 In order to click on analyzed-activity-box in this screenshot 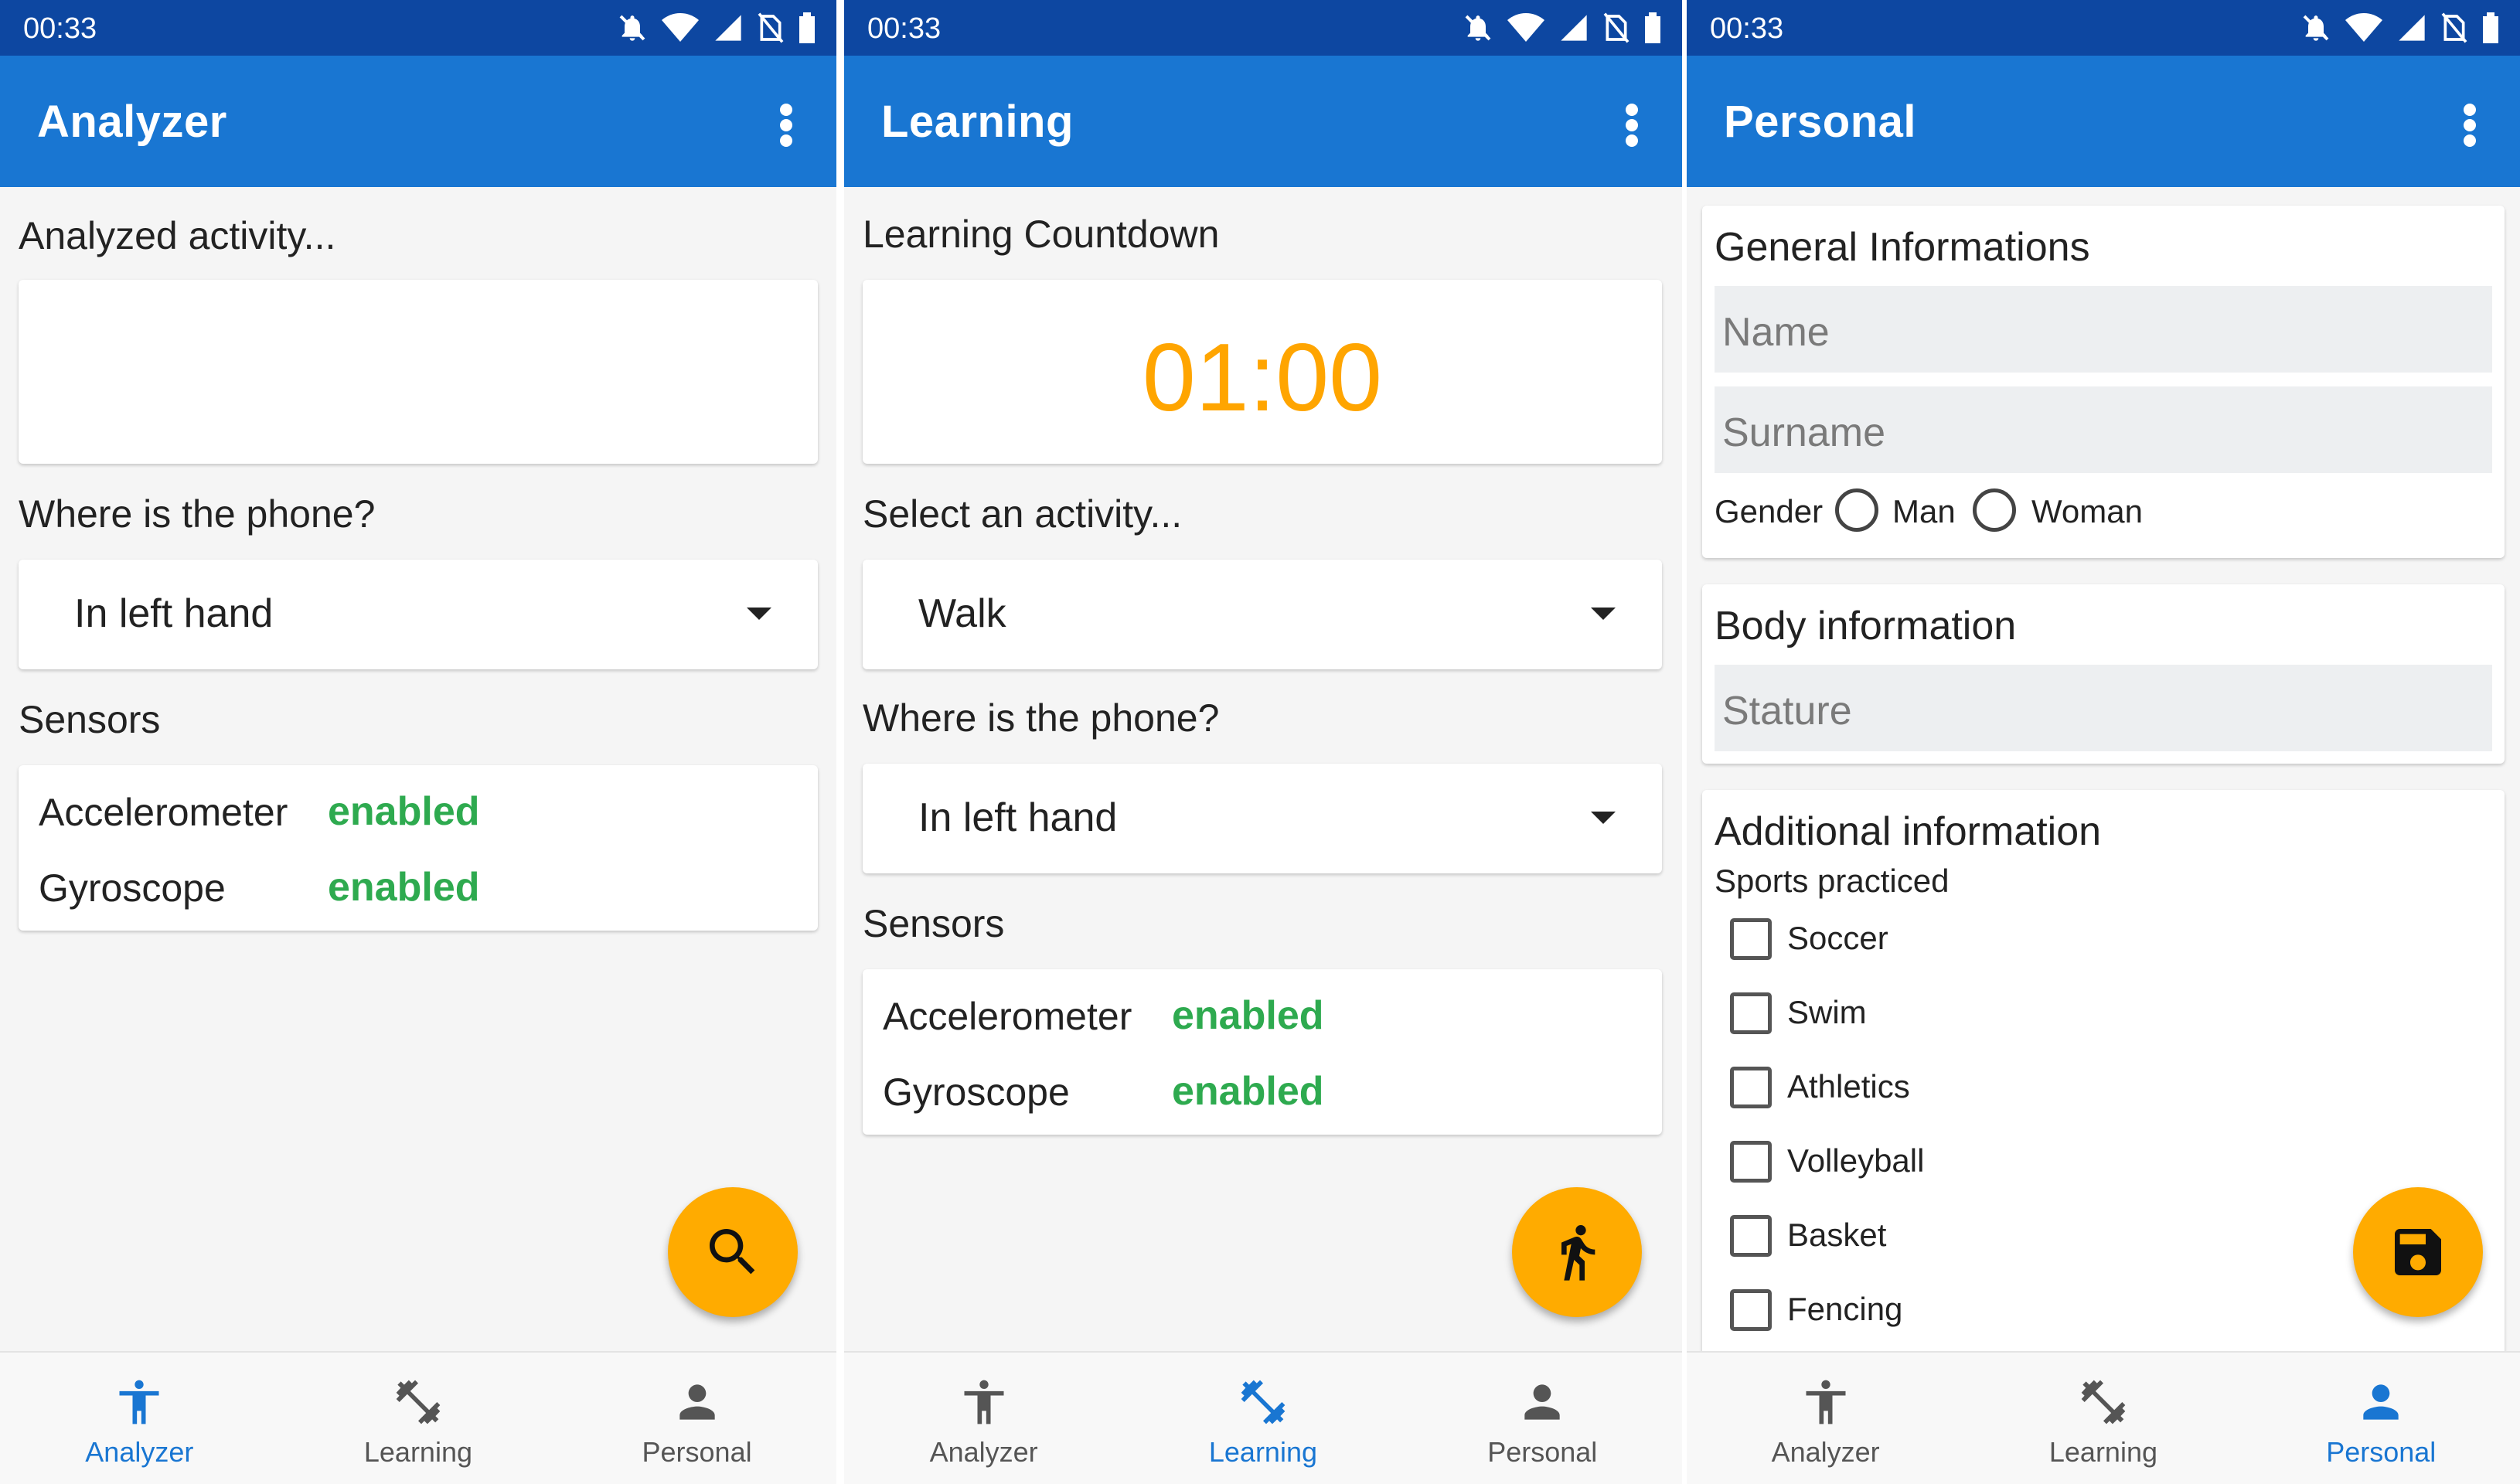, I will do `click(419, 372)`.